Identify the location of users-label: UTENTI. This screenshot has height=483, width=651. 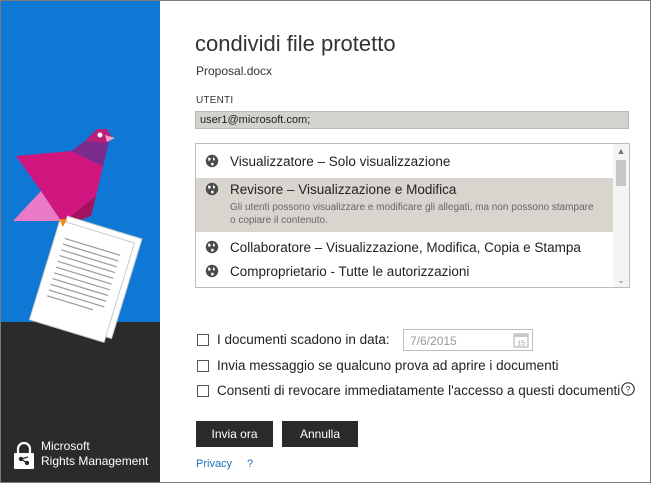
(215, 100).